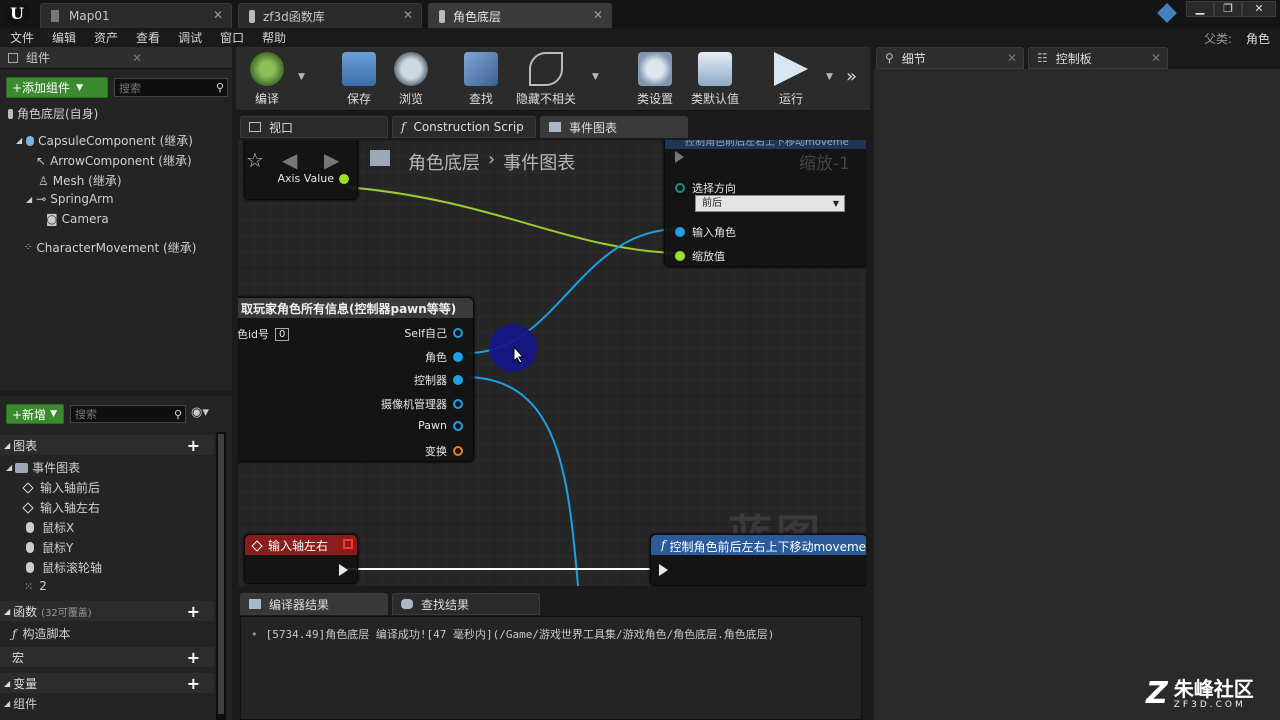 The width and height of the screenshot is (1280, 720). I want to click on forward-arrow-icon: ▶, so click(331, 160).